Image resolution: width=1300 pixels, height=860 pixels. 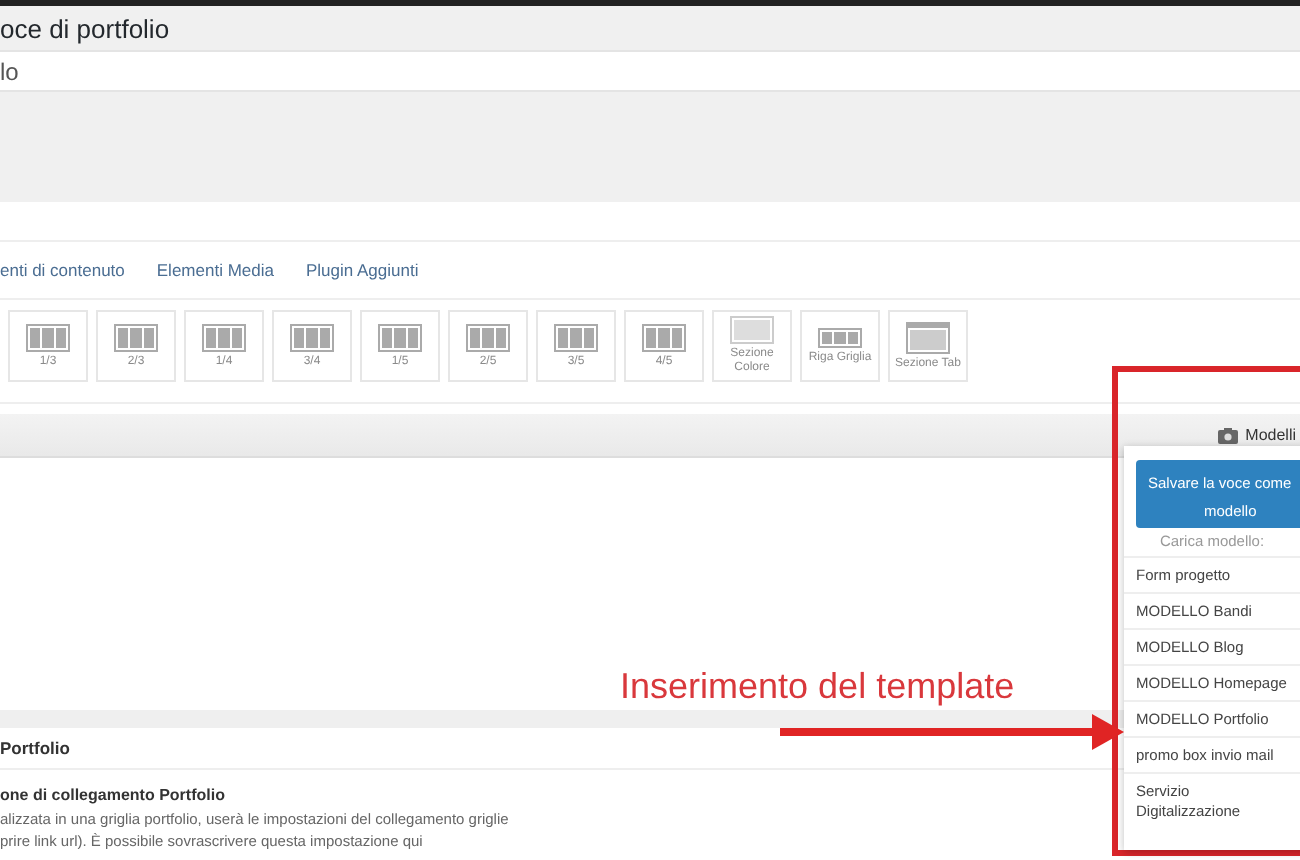 What do you see at coordinates (1227, 435) in the screenshot?
I see `camera-icon` at bounding box center [1227, 435].